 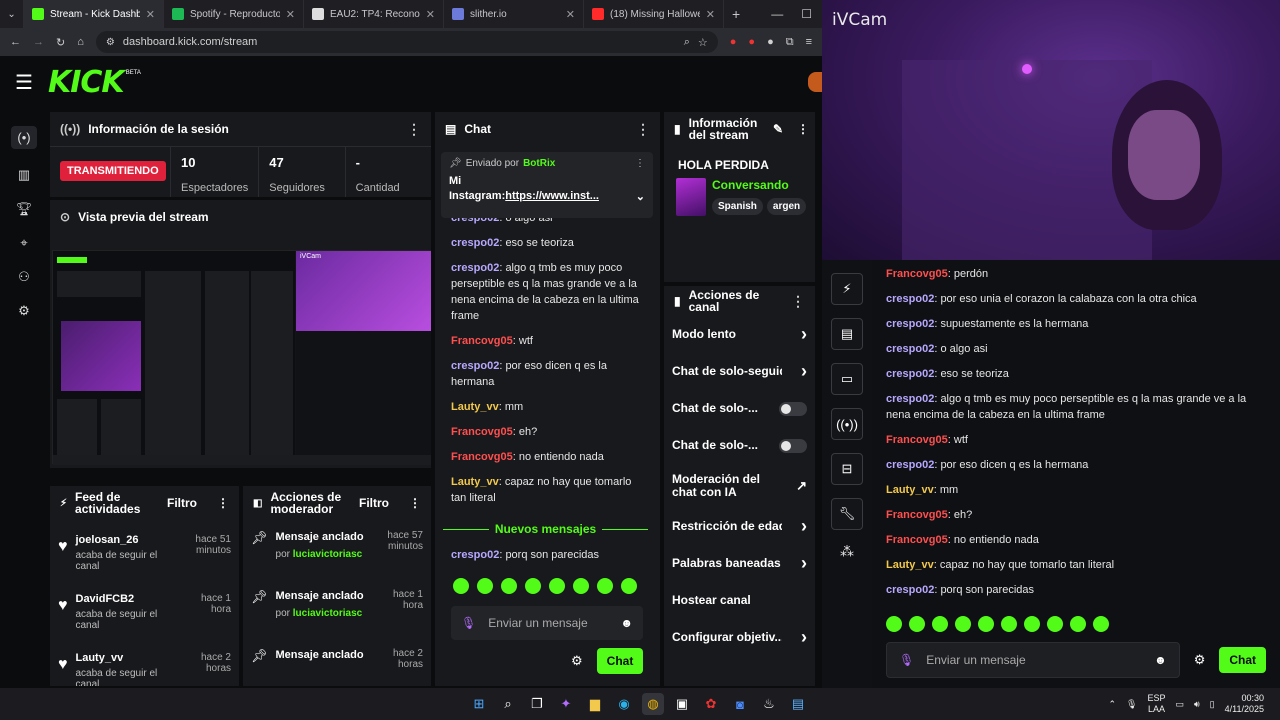 I want to click on network-icon: ▭, so click(x=1179, y=704).